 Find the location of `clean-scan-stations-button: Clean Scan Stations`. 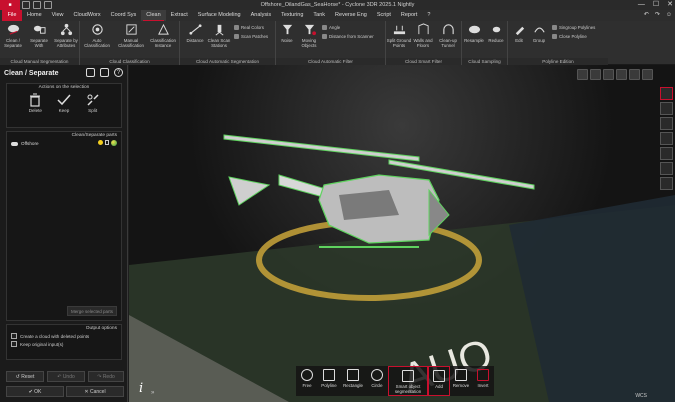

clean-scan-stations-button: Clean Scan Stations is located at coordinates (219, 35).